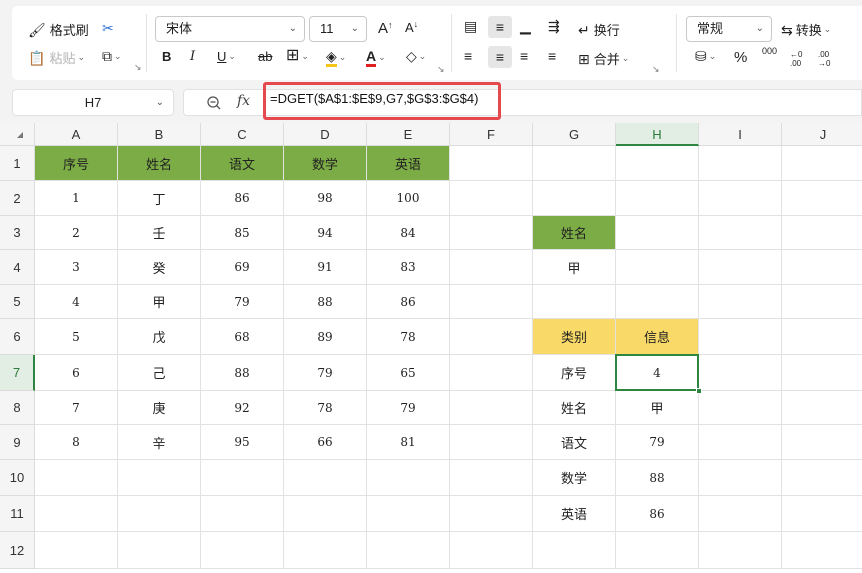 Image resolution: width=862 pixels, height=573 pixels. I want to click on cell-a2: 1, so click(76, 198).